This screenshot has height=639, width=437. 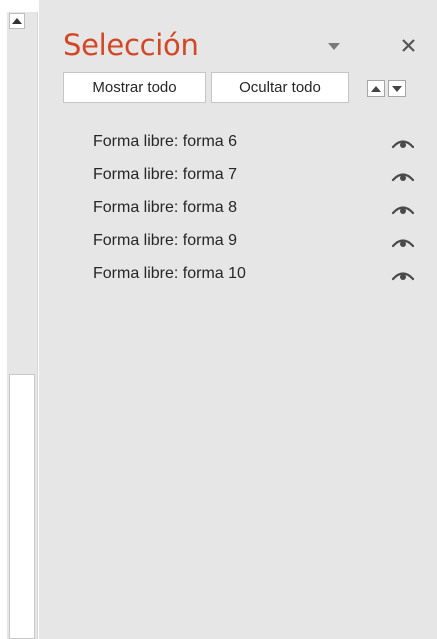 I want to click on item-label: Forma libre: forma 6, so click(x=165, y=141).